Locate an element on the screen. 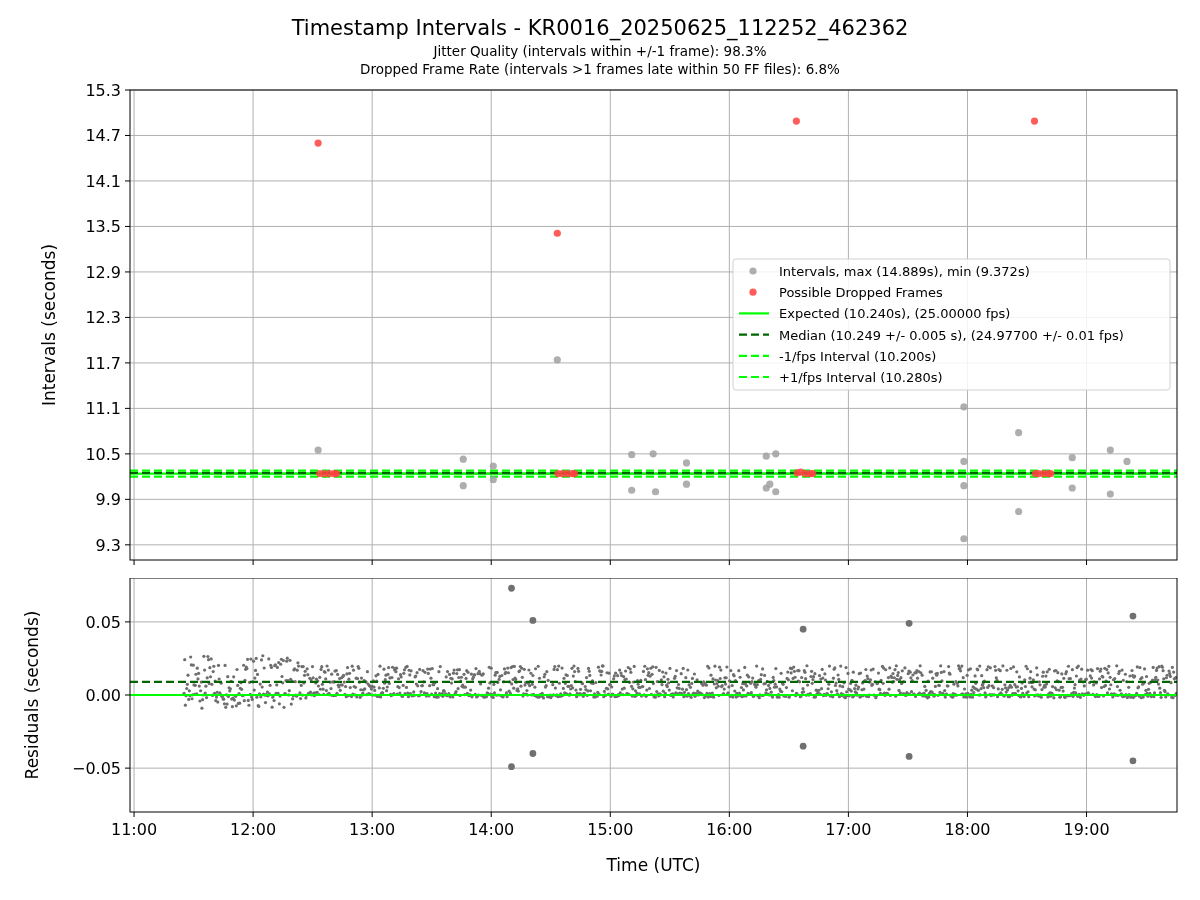  y-tick-label: 9.9 is located at coordinates (108, 500).